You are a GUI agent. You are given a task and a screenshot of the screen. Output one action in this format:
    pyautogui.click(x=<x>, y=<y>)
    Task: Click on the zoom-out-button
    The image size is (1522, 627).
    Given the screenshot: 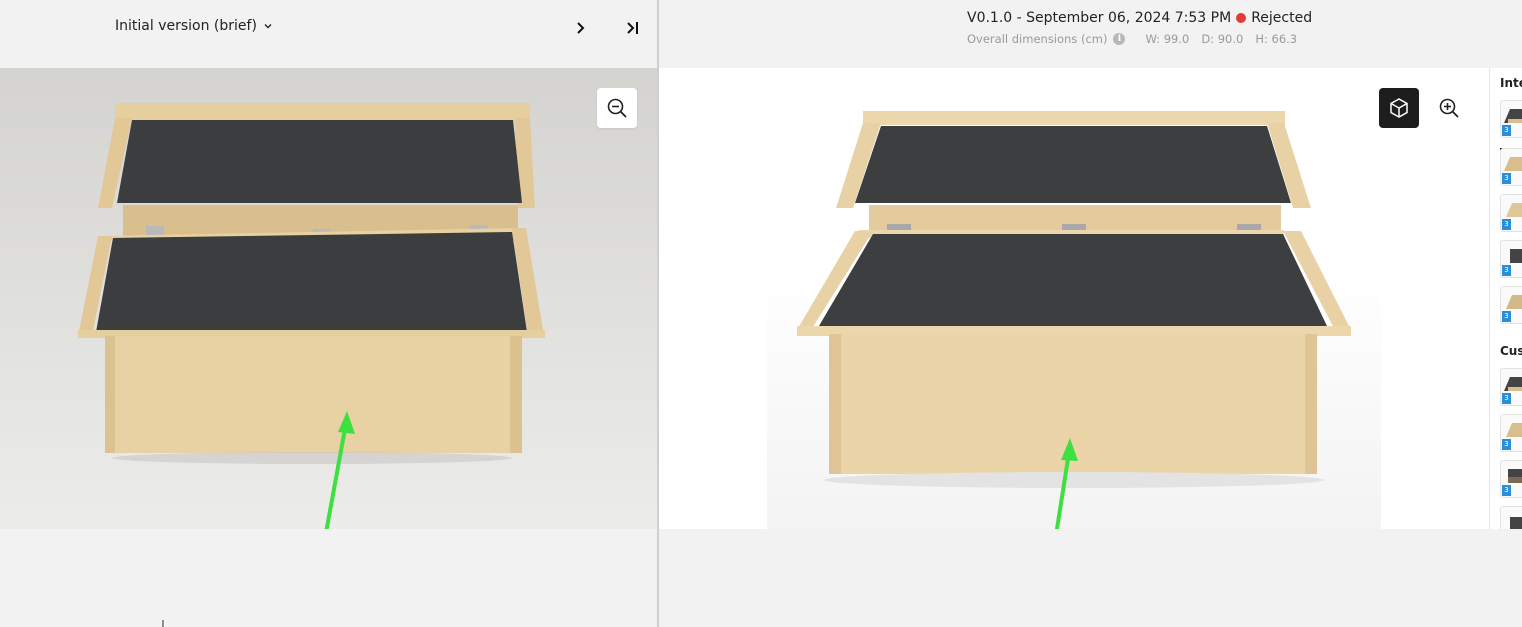 What is the action you would take?
    pyautogui.click(x=617, y=108)
    